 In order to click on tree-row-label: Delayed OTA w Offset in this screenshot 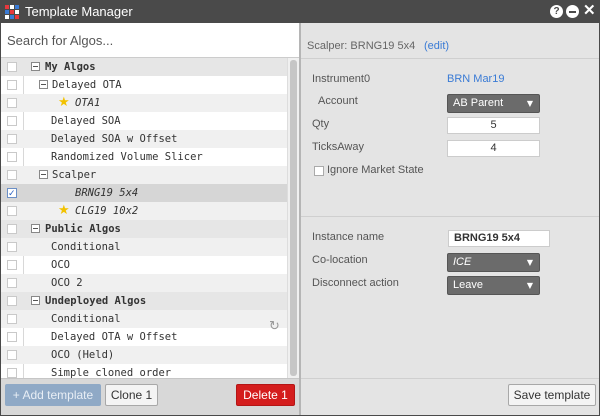, I will do `click(114, 337)`.